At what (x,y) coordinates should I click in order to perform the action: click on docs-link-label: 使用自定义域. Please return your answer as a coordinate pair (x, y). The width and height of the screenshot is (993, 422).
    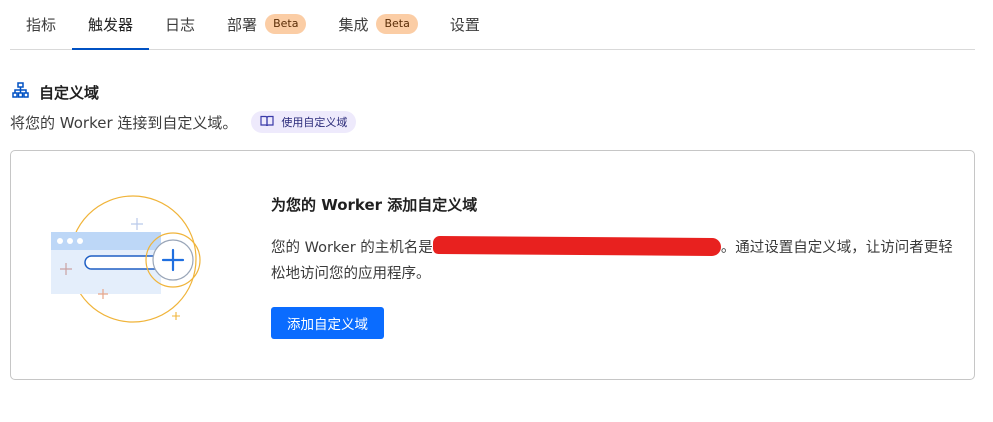
    Looking at the image, I should click on (314, 122).